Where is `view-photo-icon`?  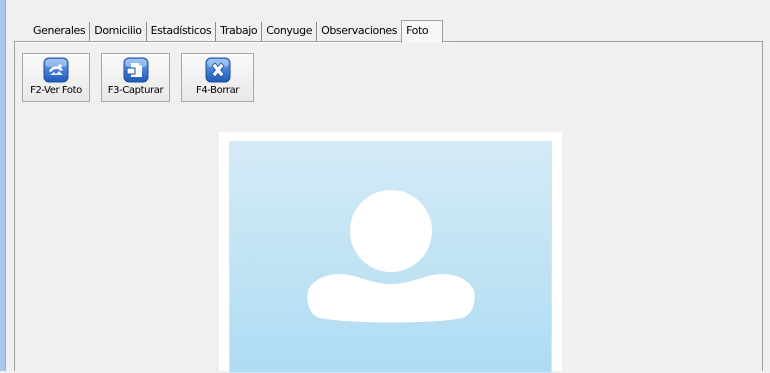
view-photo-icon is located at coordinates (56, 70).